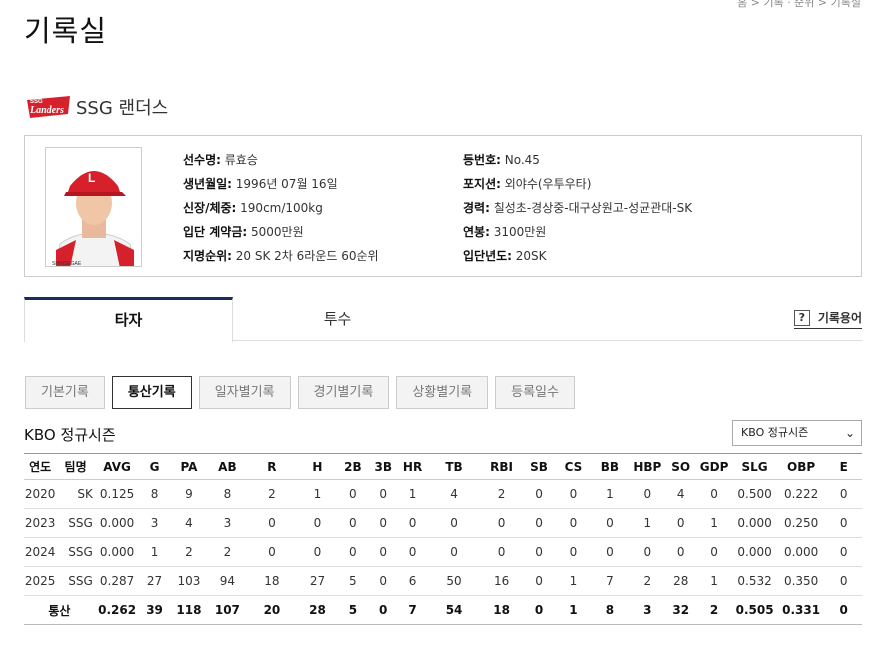 The width and height of the screenshot is (885, 645). What do you see at coordinates (337, 319) in the screenshot?
I see `tab-pitcher: 투수` at bounding box center [337, 319].